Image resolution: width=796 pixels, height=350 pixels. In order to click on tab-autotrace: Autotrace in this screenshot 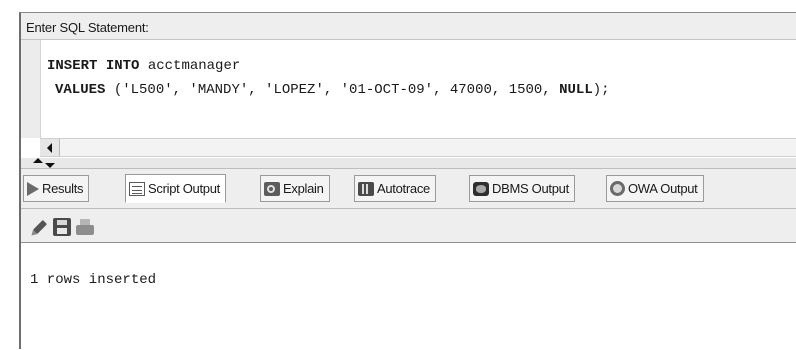, I will do `click(395, 188)`.